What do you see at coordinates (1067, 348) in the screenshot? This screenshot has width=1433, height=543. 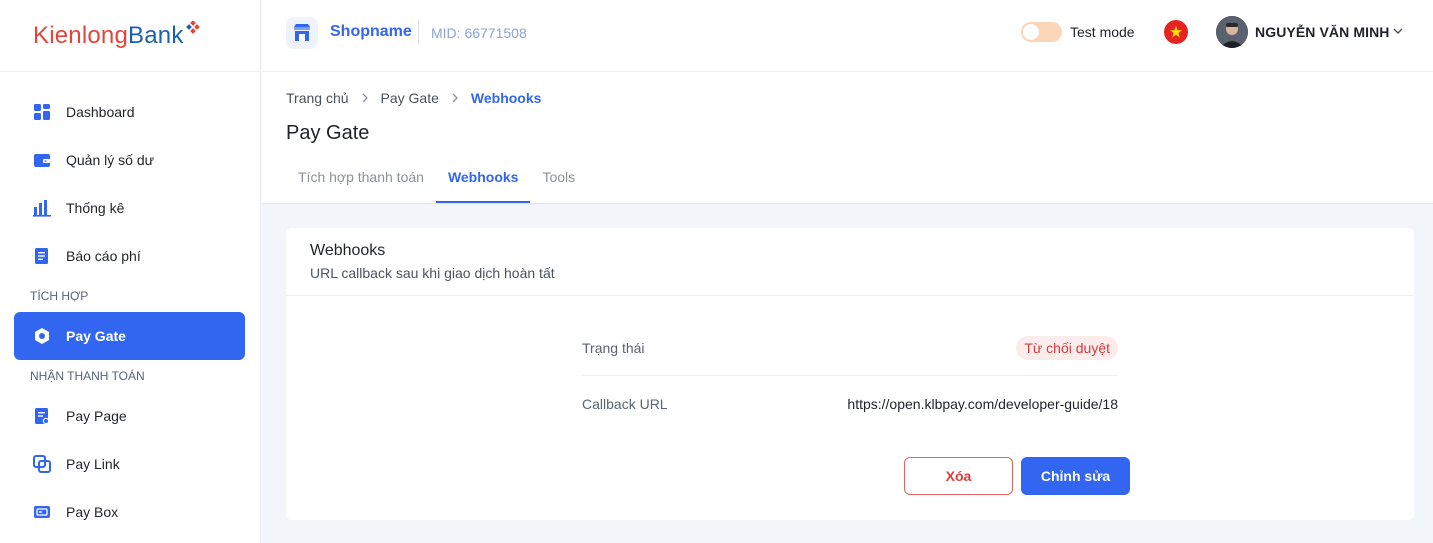 I see `status-badge: Từ chối duyệt` at bounding box center [1067, 348].